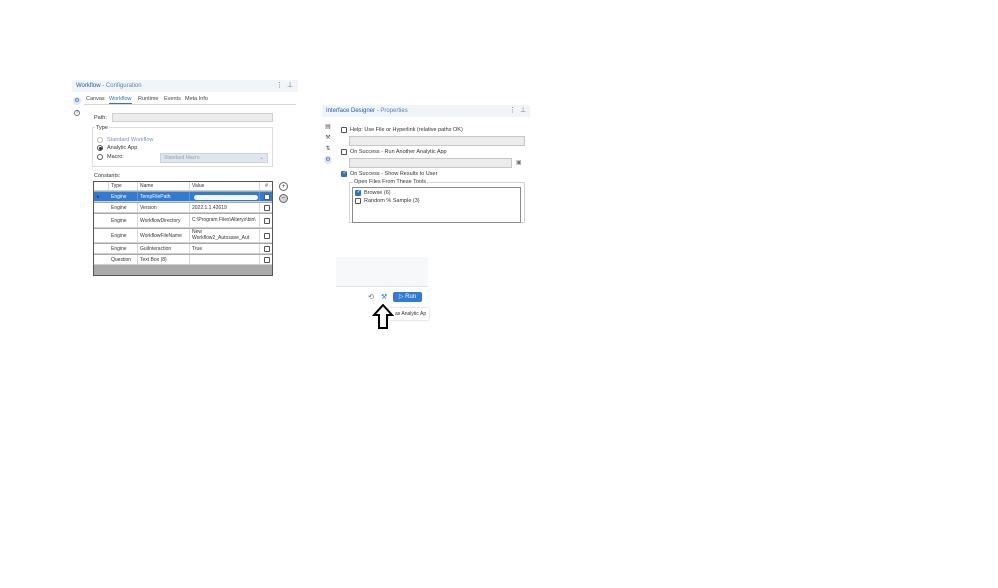 The width and height of the screenshot is (998, 588). Describe the element at coordinates (196, 99) in the screenshot. I see `tab-meta-info: Meta Info` at that location.